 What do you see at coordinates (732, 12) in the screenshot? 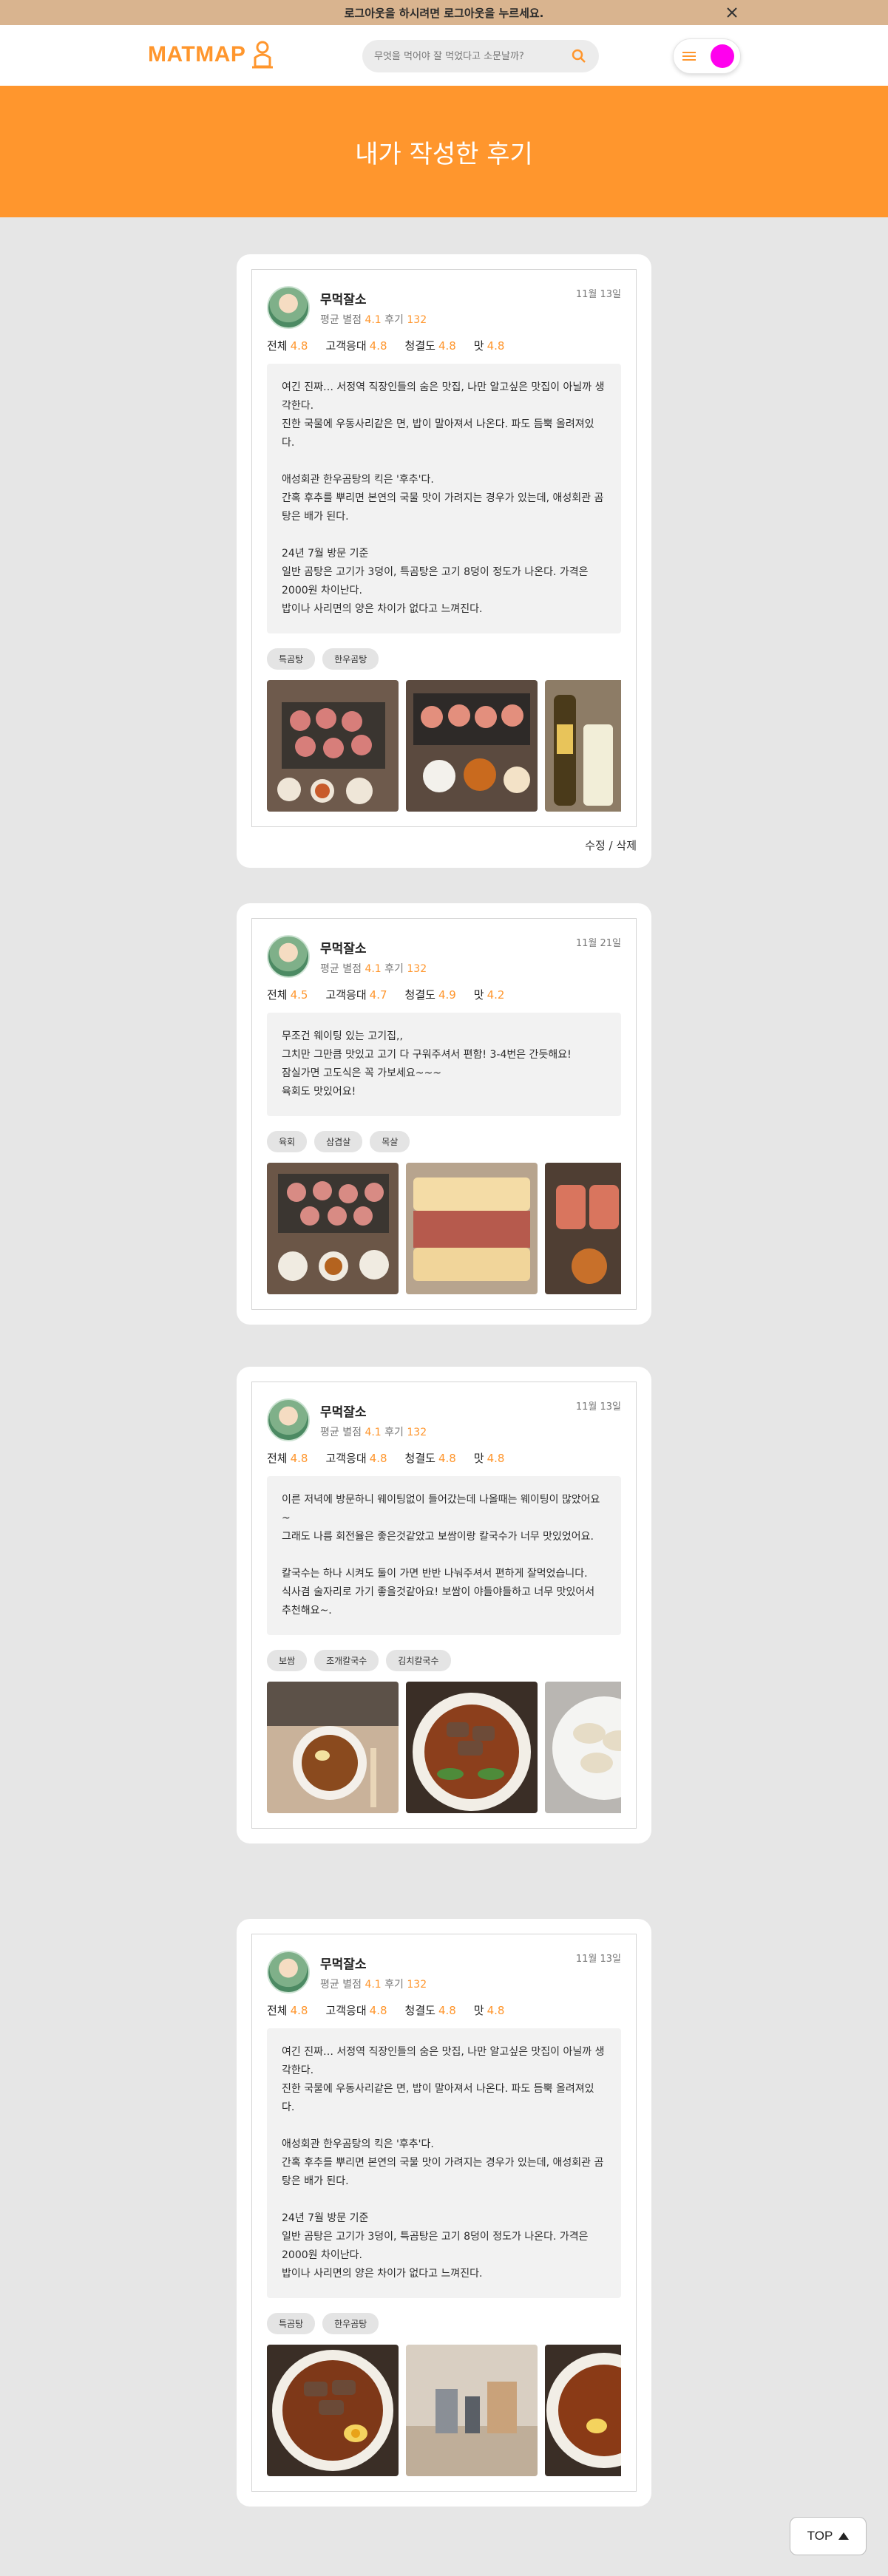
I see `close-icon` at bounding box center [732, 12].